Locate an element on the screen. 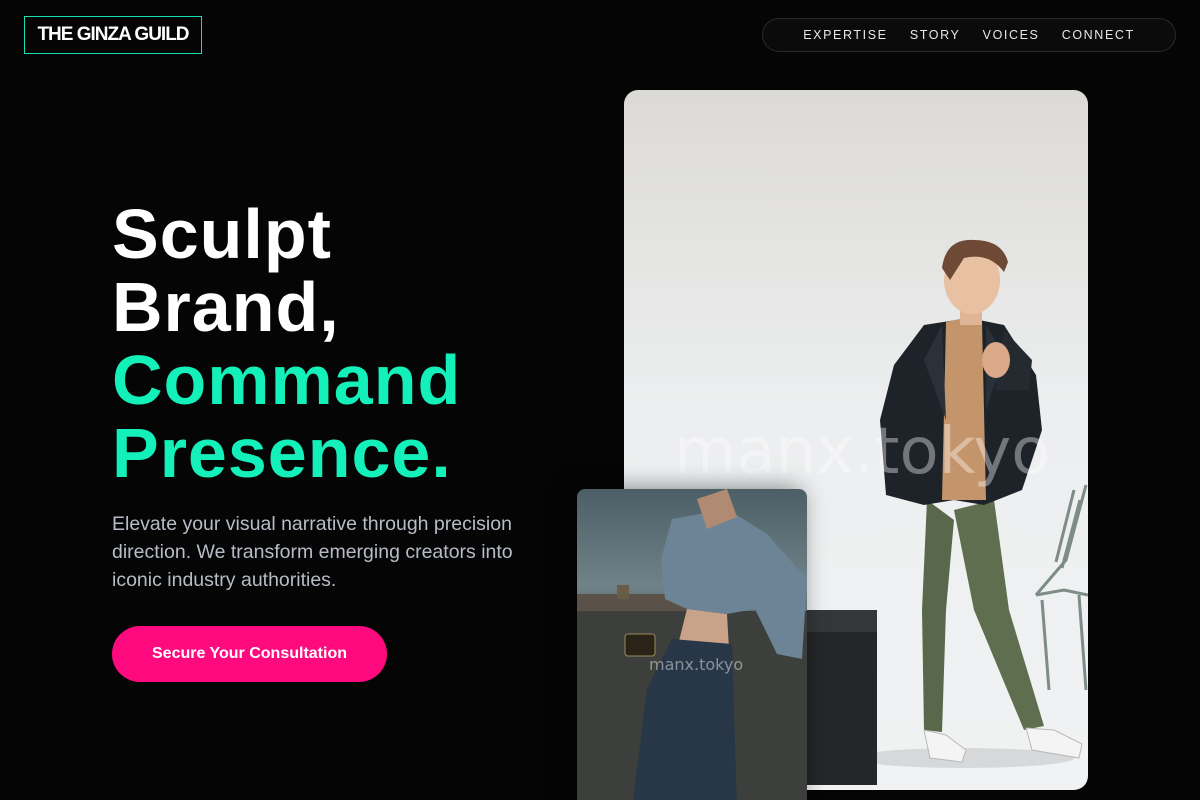 The width and height of the screenshot is (1200, 800). model-woman-illustration is located at coordinates (692, 644).